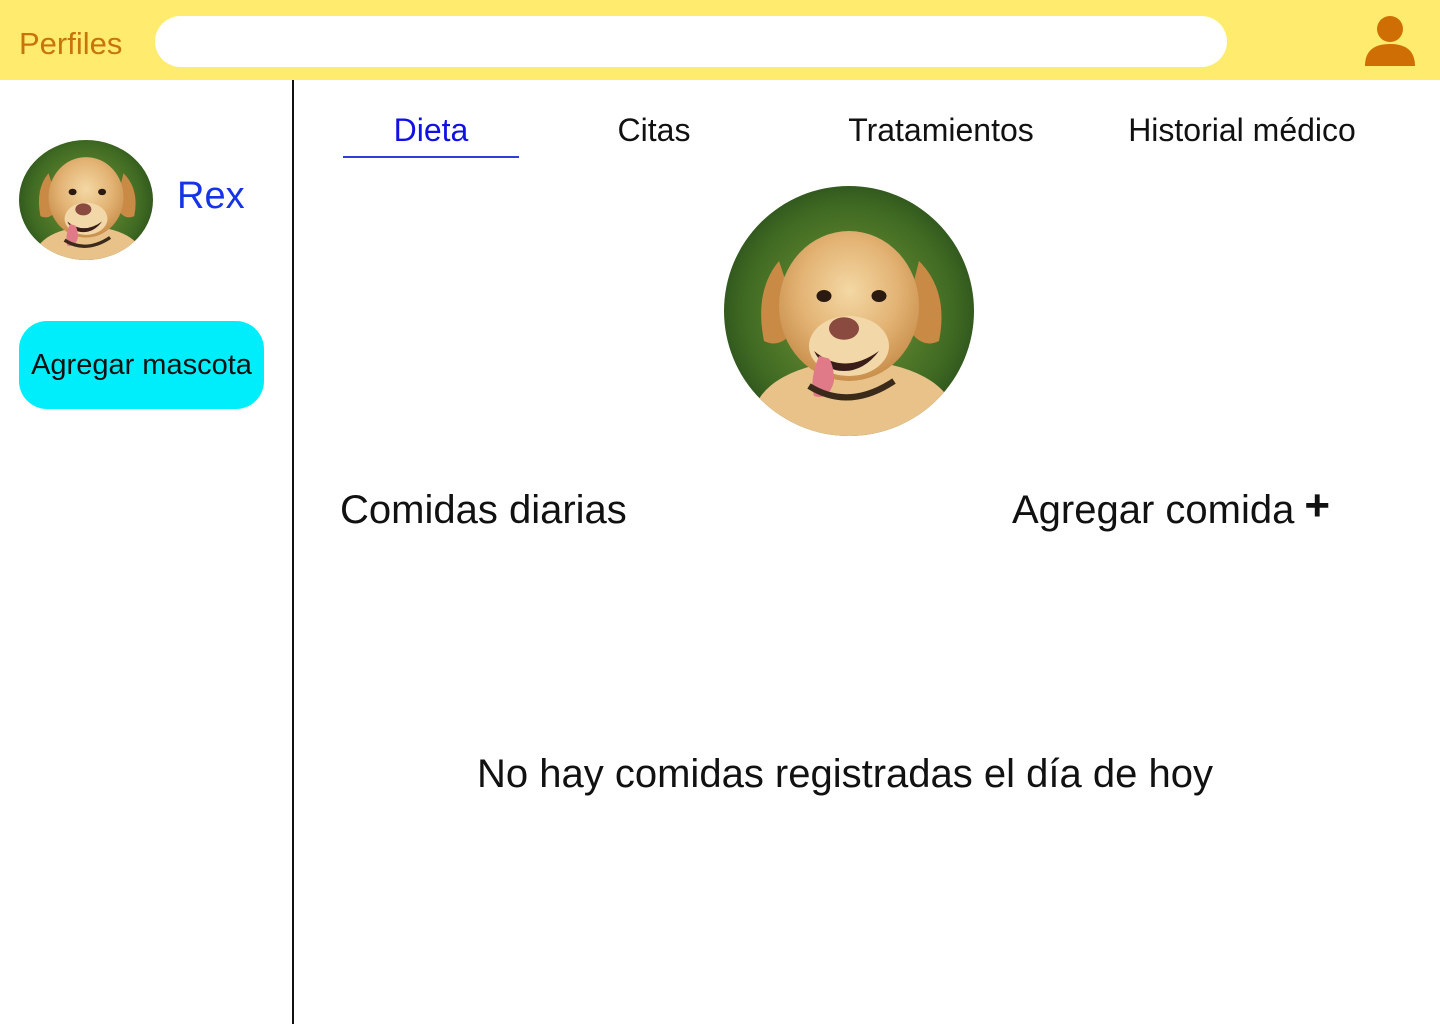 The height and width of the screenshot is (1024, 1440). What do you see at coordinates (1242, 130) in the screenshot?
I see `tab-historial-medico: Historial médico` at bounding box center [1242, 130].